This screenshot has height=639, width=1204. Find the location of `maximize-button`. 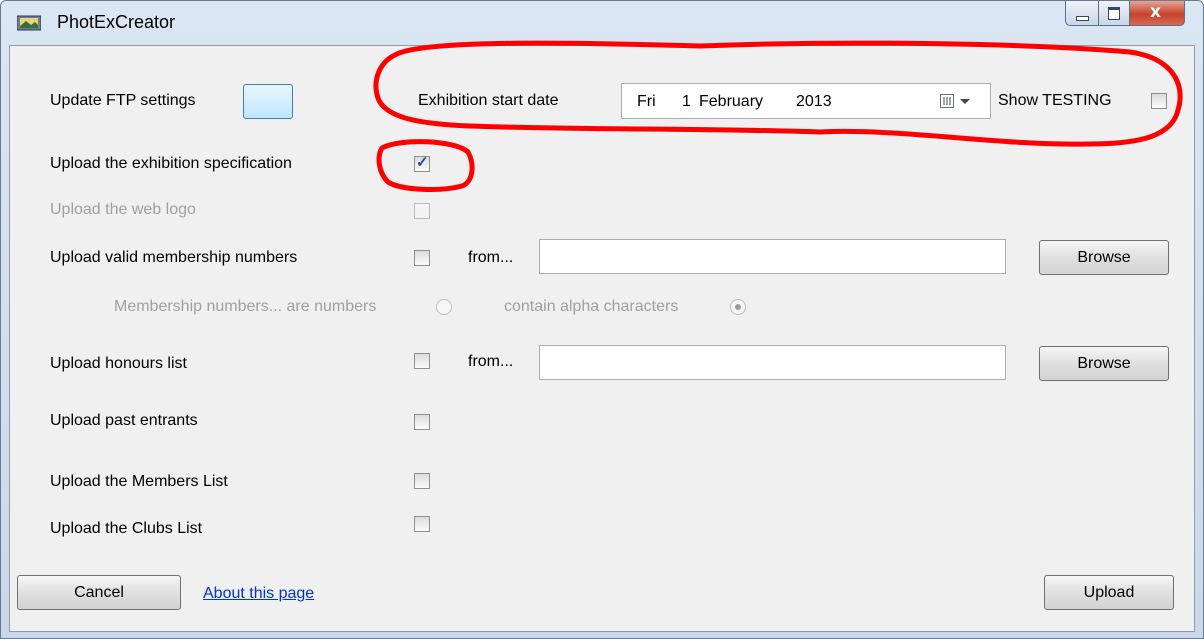

maximize-button is located at coordinates (1114, 13).